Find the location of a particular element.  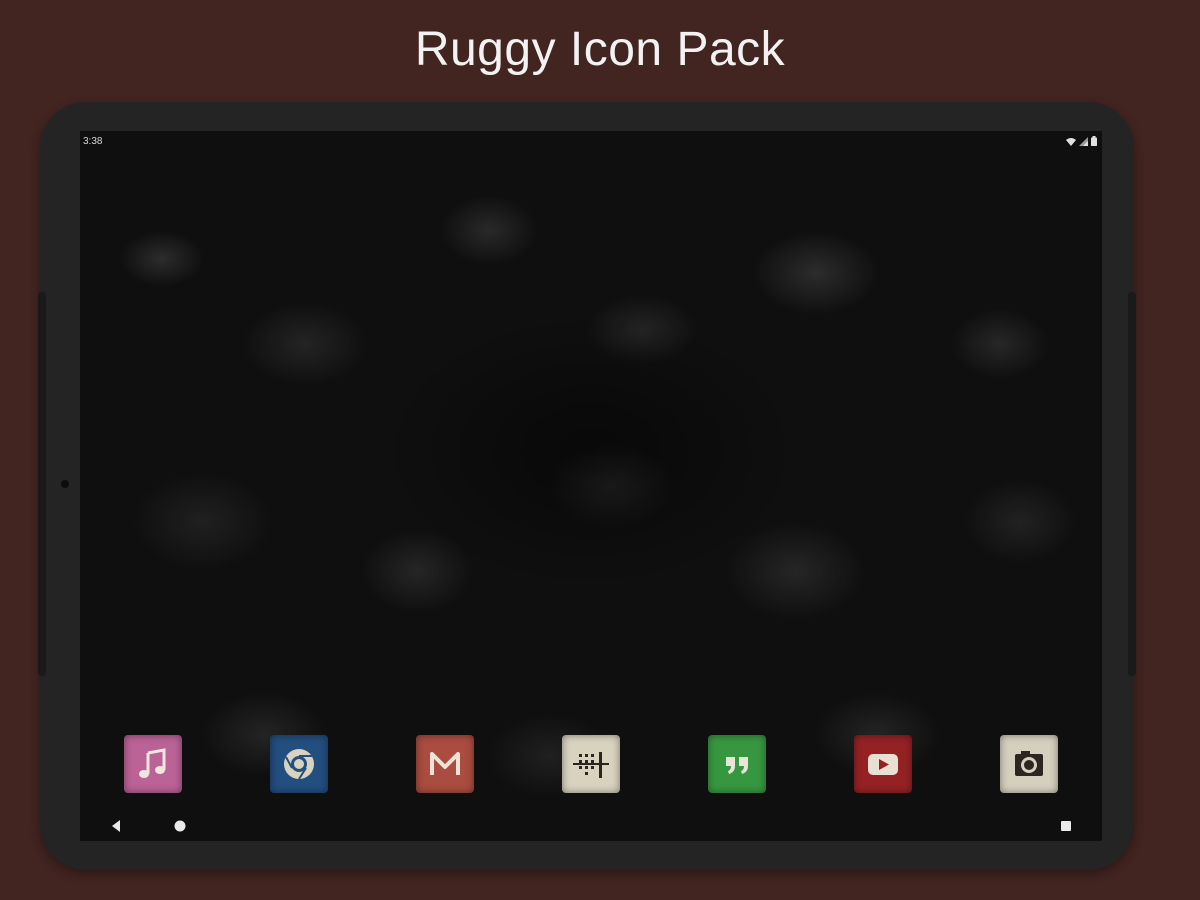

hangouts-app-icon is located at coordinates (737, 764).